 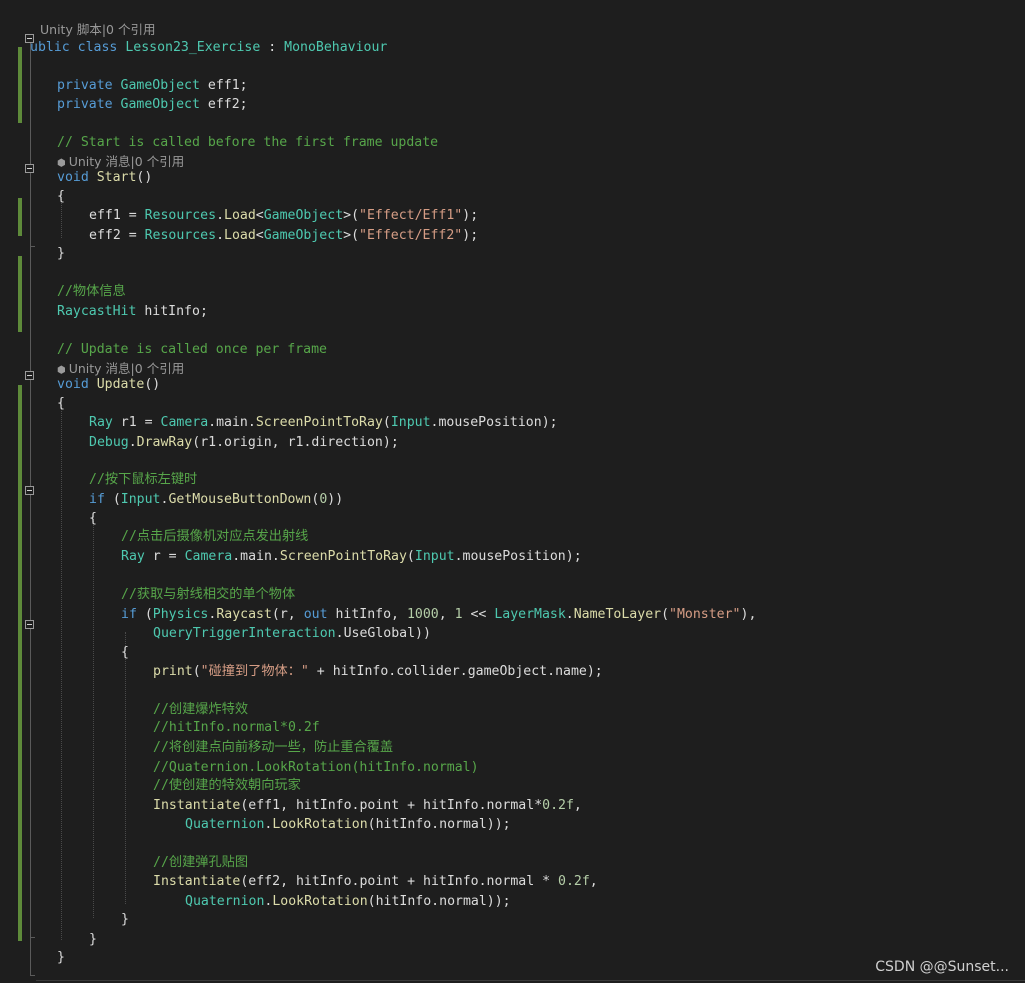 What do you see at coordinates (143, 479) in the screenshot?
I see `code-line: //按下鼠标左键时` at bounding box center [143, 479].